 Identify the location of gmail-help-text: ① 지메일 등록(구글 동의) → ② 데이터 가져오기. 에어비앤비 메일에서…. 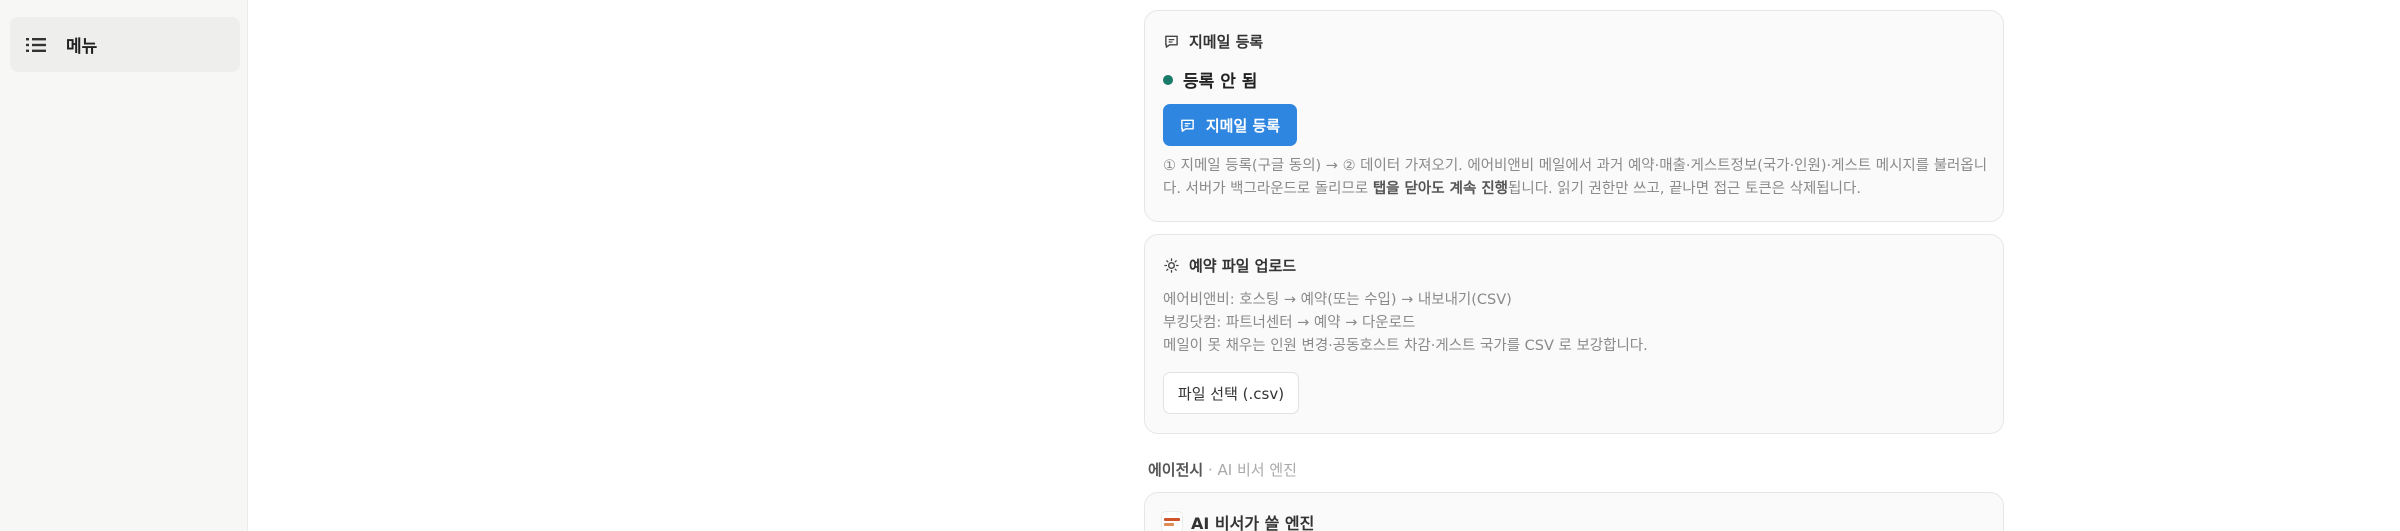
(1576, 178).